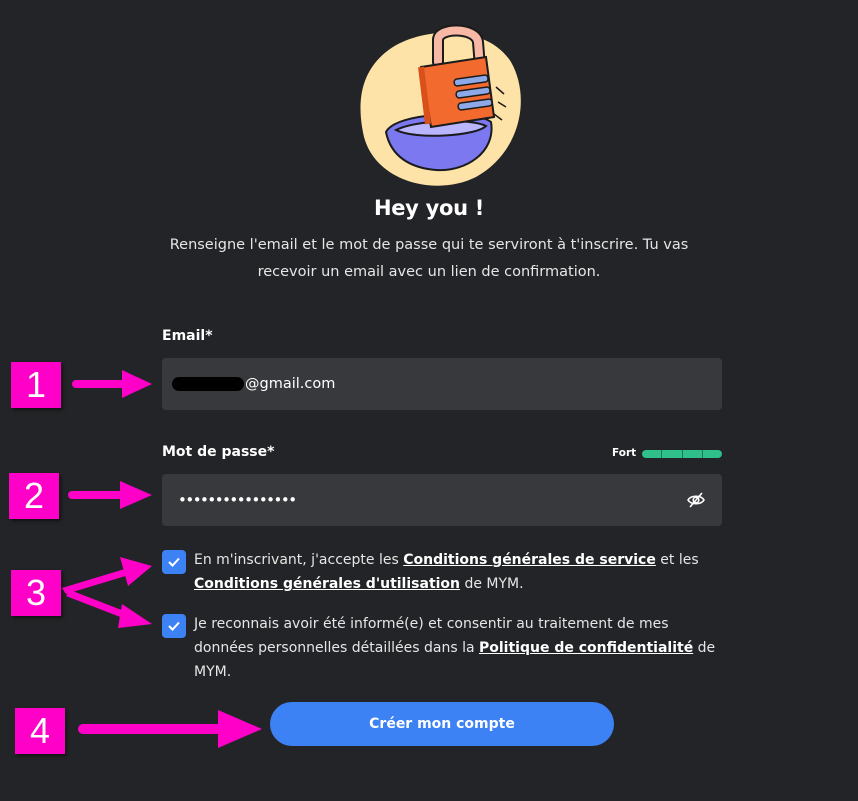 Image resolution: width=858 pixels, height=801 pixels. Describe the element at coordinates (442, 384) in the screenshot. I see `email-field: @gmail.com` at that location.